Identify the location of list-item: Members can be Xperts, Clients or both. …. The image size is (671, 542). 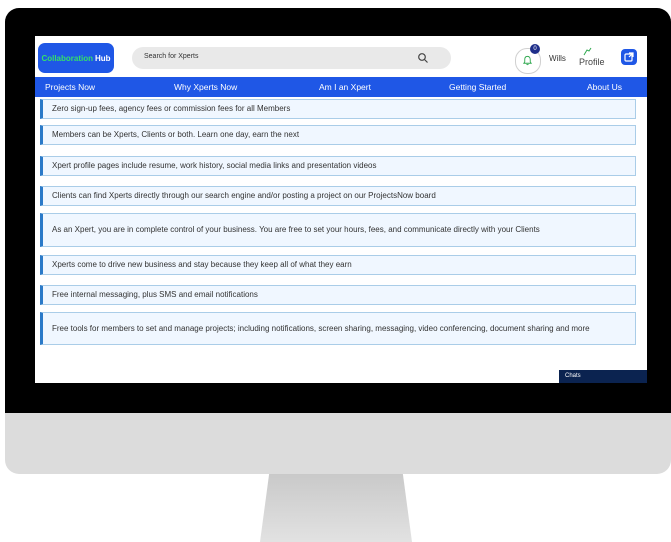
(338, 135).